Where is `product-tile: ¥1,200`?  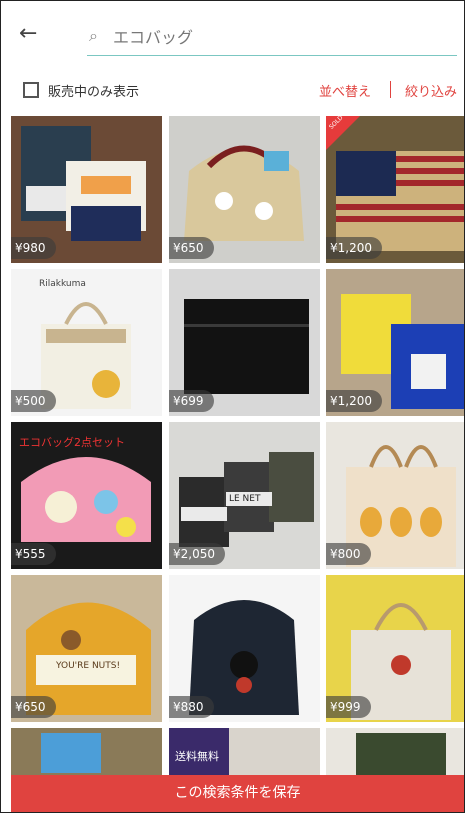 product-tile: ¥1,200 is located at coordinates (395, 342).